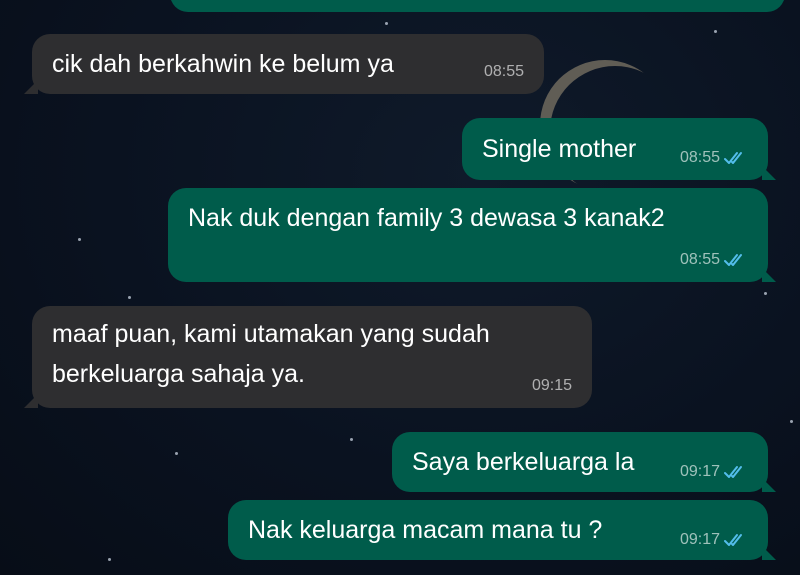 The height and width of the screenshot is (575, 800). I want to click on previous-message-bubble, so click(477, 6).